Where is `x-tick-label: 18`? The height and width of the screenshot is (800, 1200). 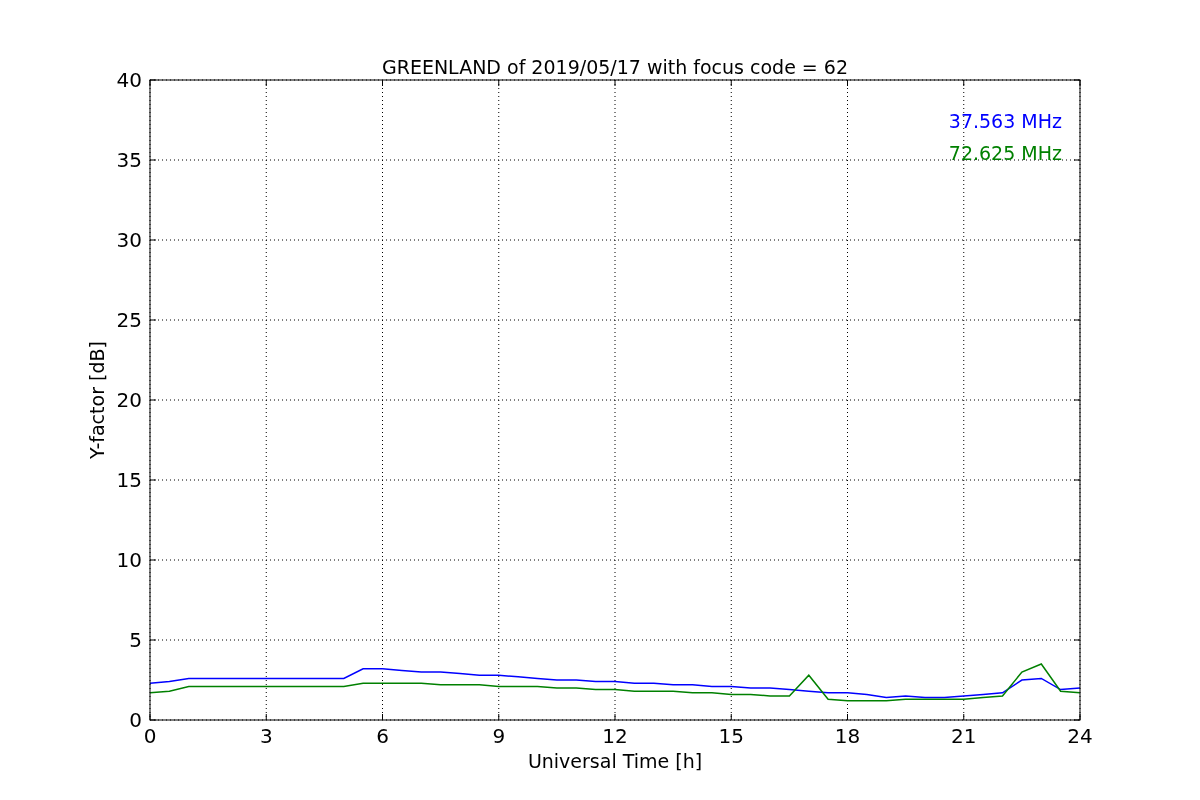 x-tick-label: 18 is located at coordinates (847, 736).